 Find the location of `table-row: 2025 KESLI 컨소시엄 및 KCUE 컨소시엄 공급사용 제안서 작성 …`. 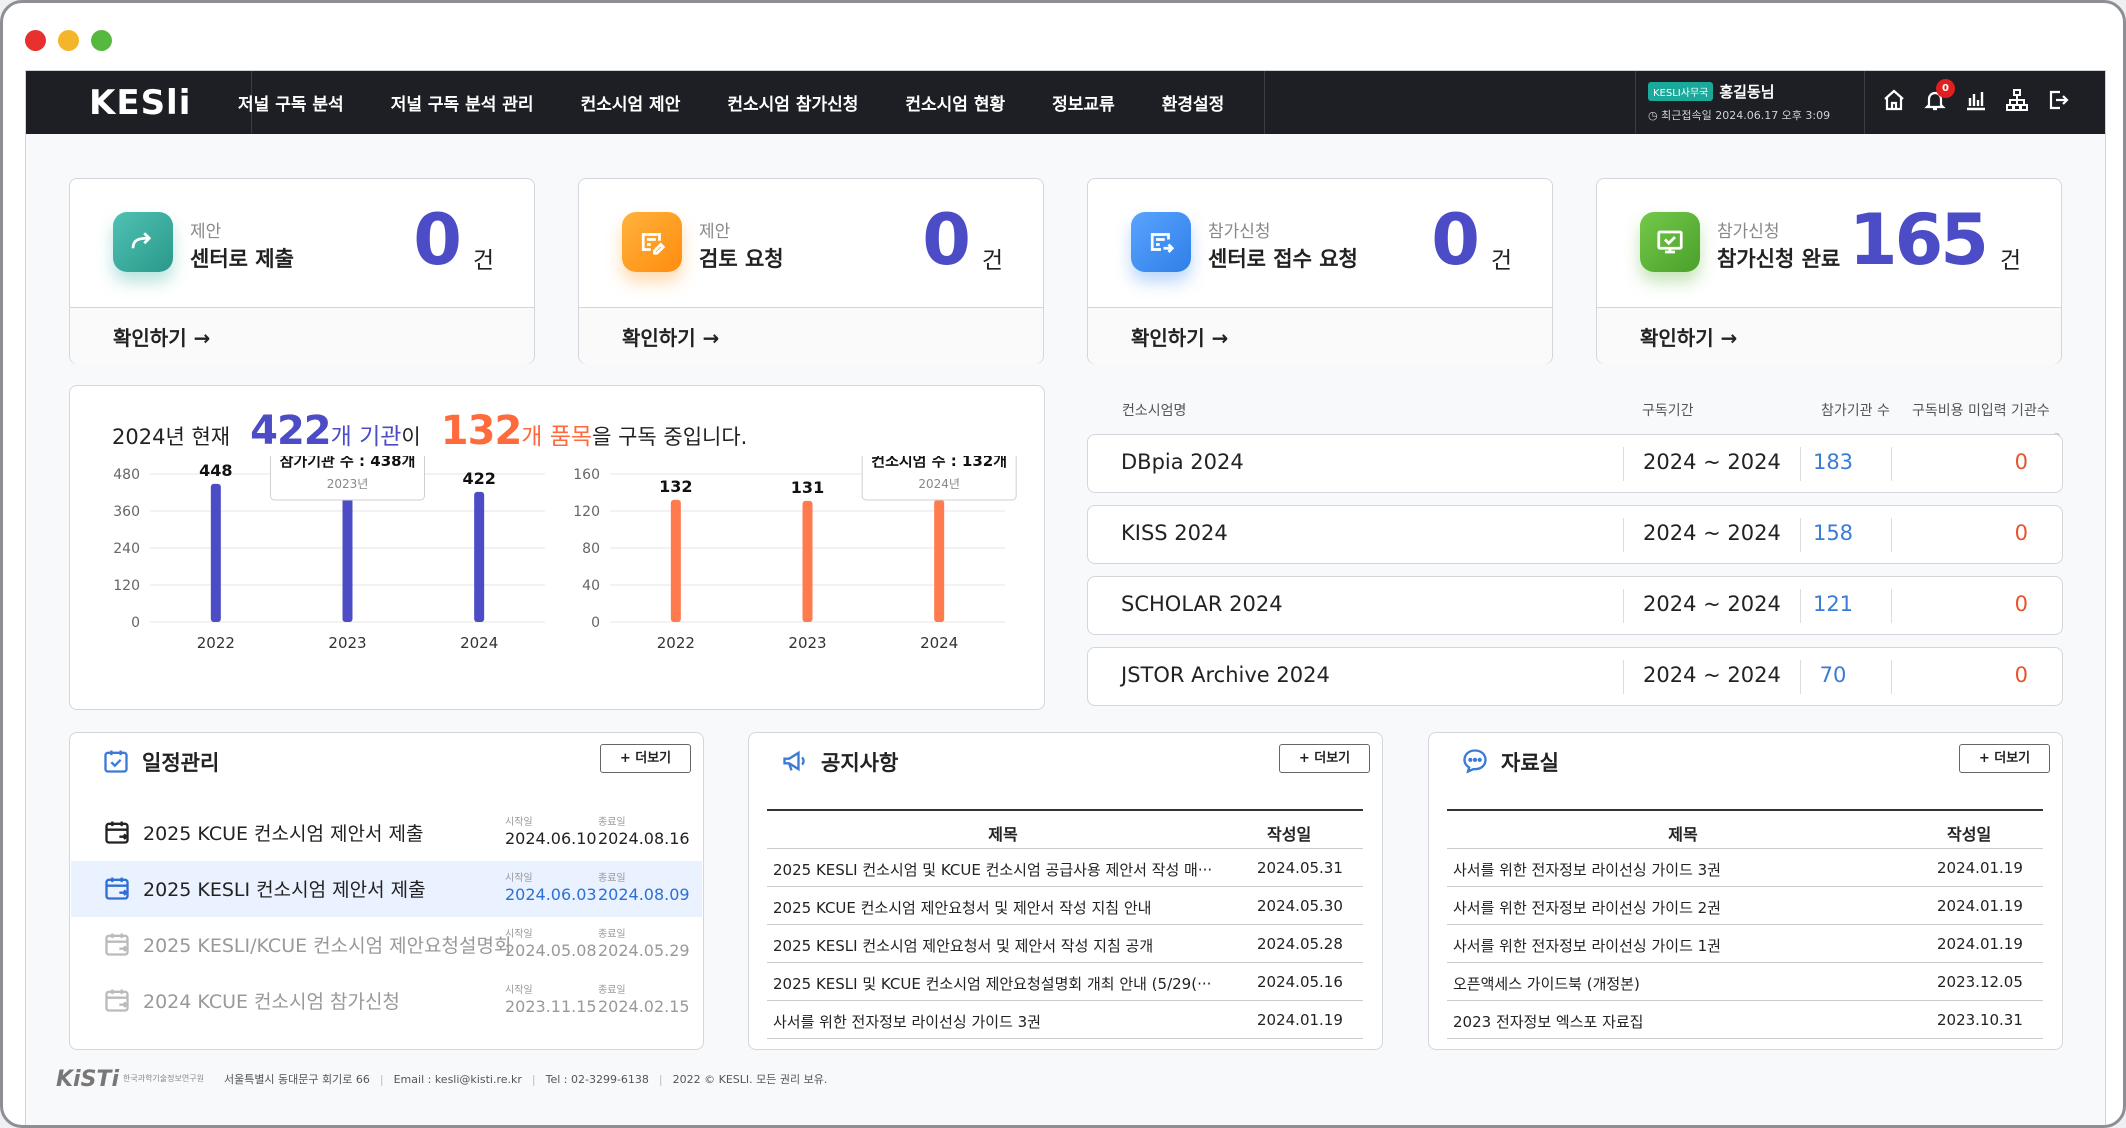

table-row: 2025 KESLI 컨소시엄 및 KCUE 컨소시엄 공급사용 제안서 작성 … is located at coordinates (1065, 868).